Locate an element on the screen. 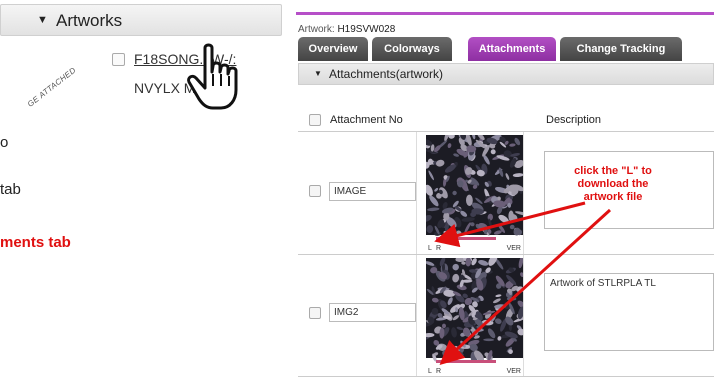 This screenshot has height=377, width=714. attachments-section-title: Attachments(artwork) is located at coordinates (386, 74).